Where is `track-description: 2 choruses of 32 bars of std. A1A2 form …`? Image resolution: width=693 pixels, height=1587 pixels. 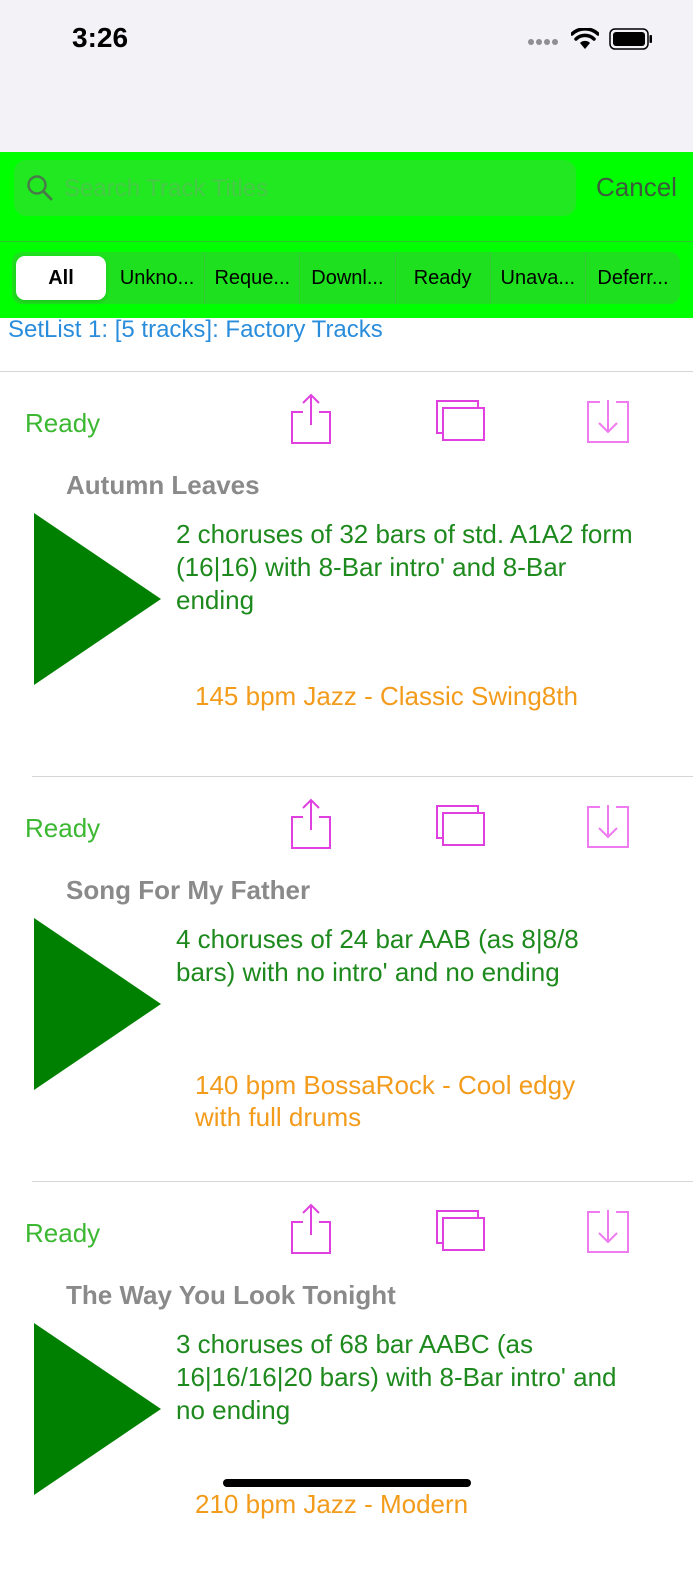 track-description: 2 choruses of 32 bars of std. A1A2 form … is located at coordinates (404, 567).